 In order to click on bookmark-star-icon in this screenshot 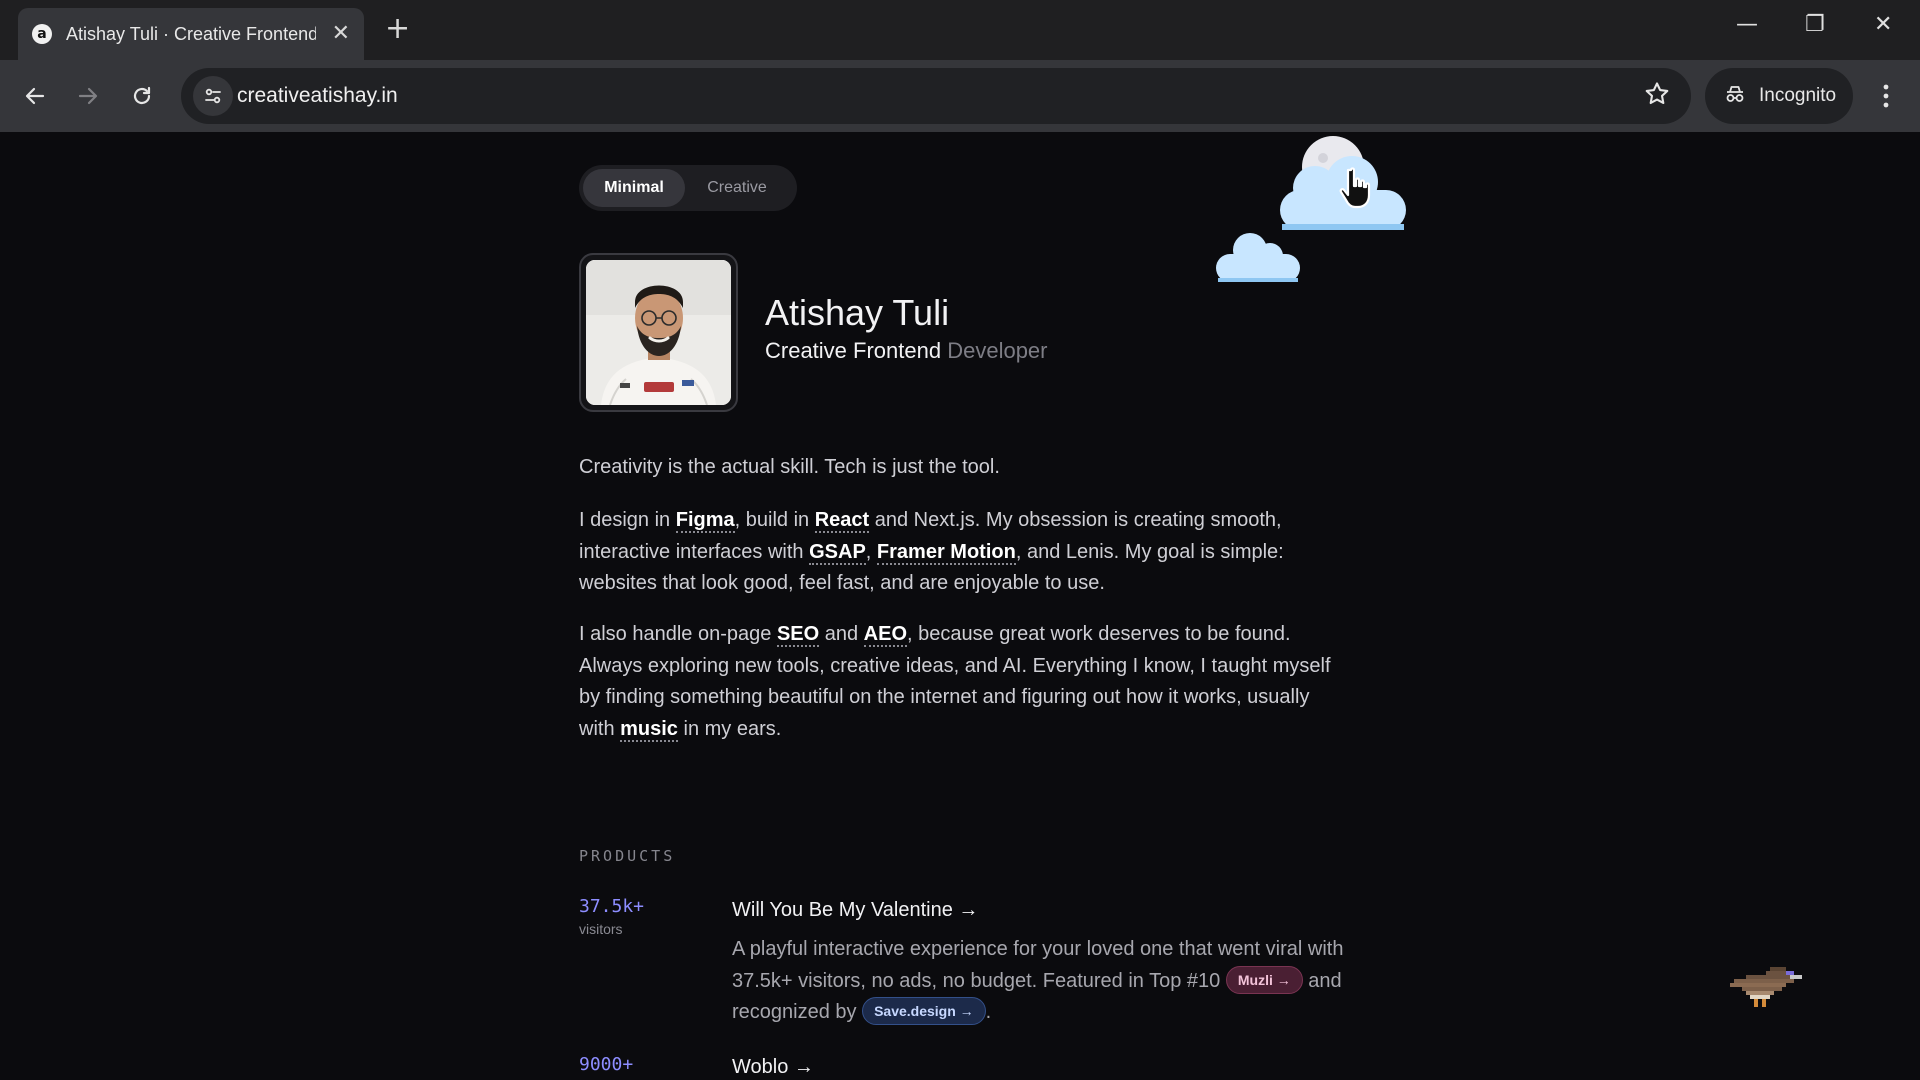, I will do `click(1657, 96)`.